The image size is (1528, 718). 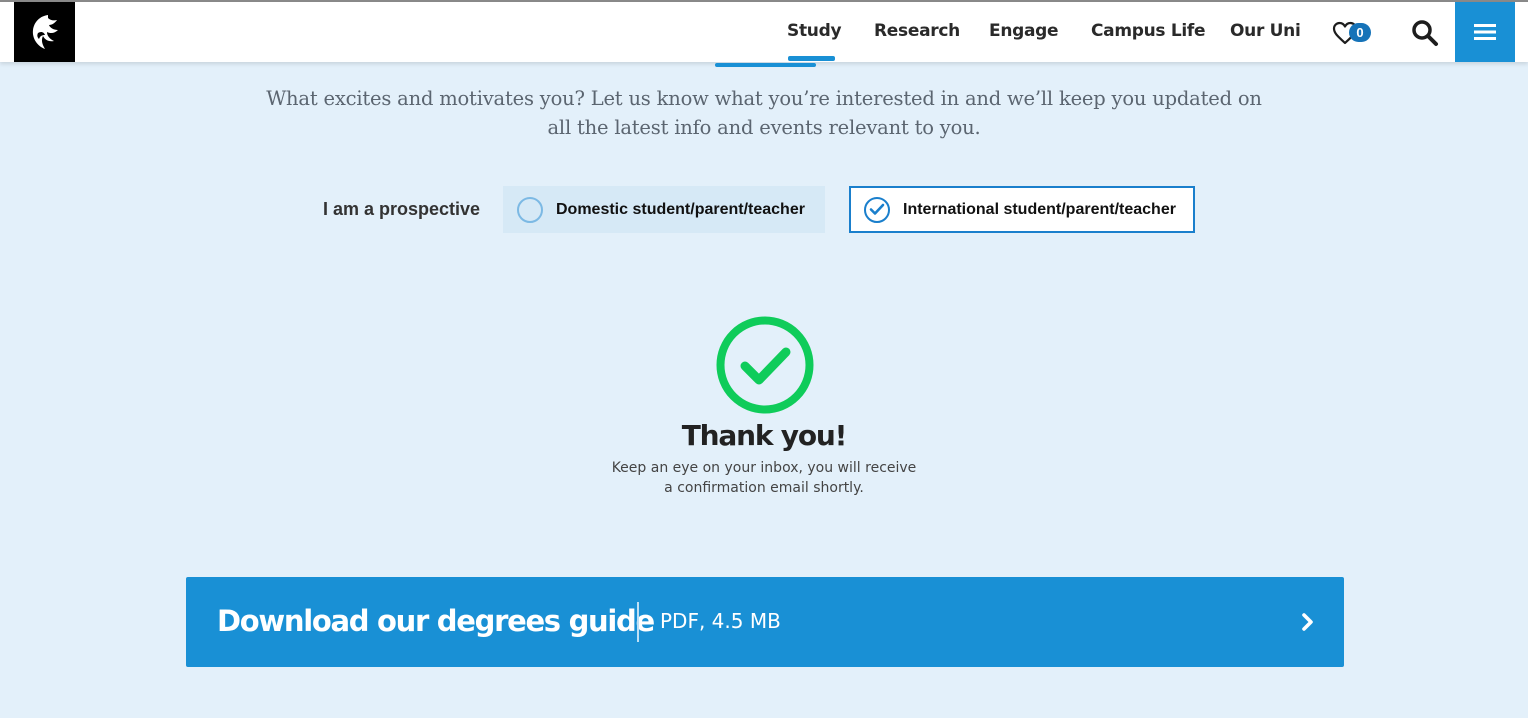 I want to click on option-domestic-label: Domestic student/parent/teacher, so click(x=680, y=209).